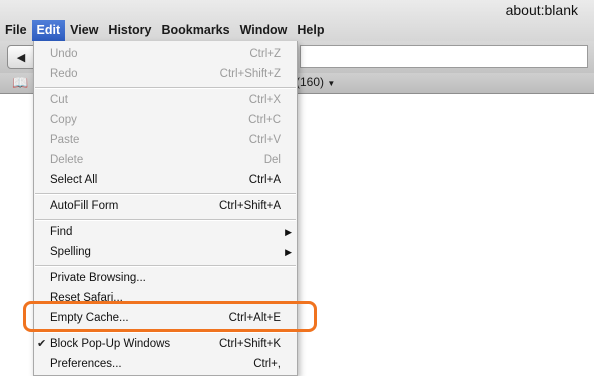 The image size is (594, 376). I want to click on menu-edit: Edit, so click(48, 30).